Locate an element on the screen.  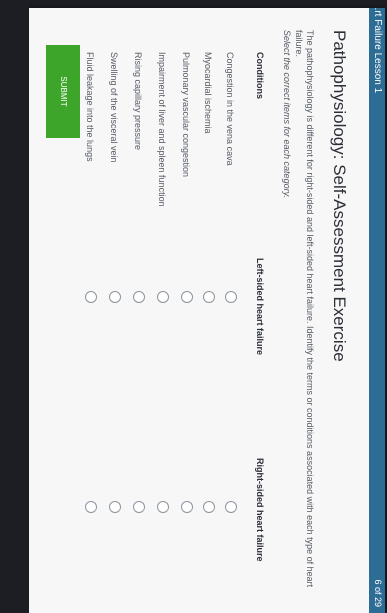
condition-row: Rising capillary pressure is located at coordinates (136, 310).